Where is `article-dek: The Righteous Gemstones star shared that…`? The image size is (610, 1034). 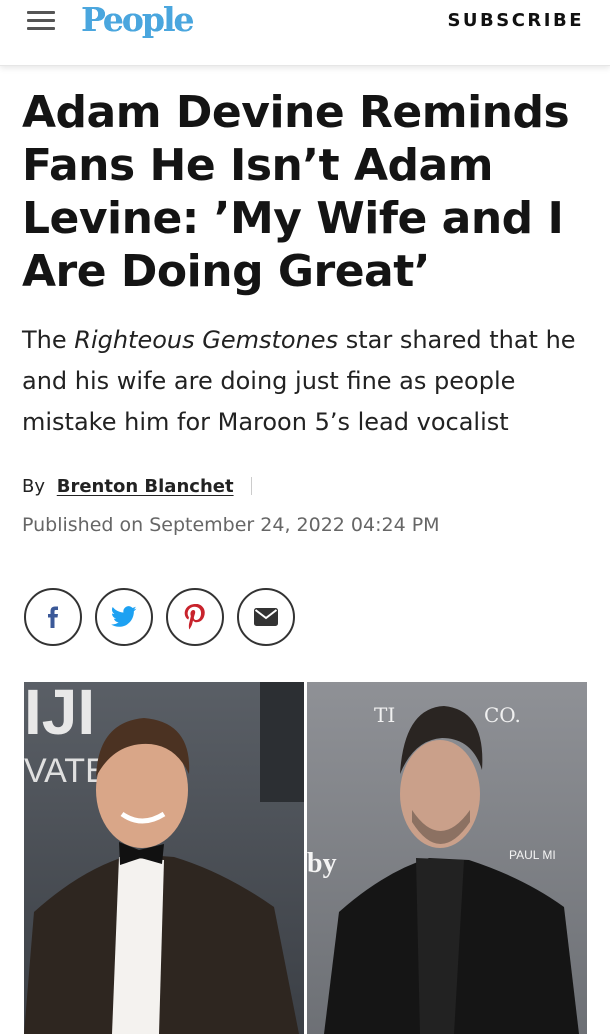 article-dek: The Righteous Gemstones star shared that… is located at coordinates (307, 381).